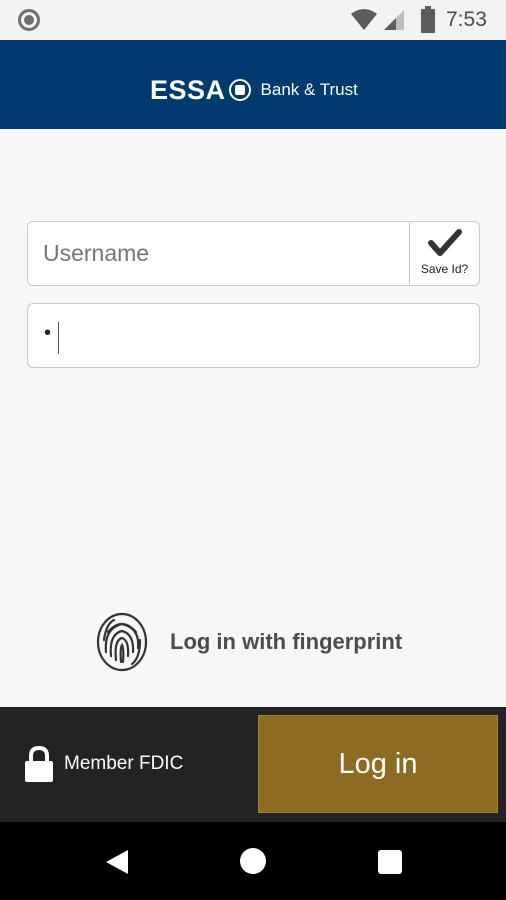 This screenshot has width=506, height=900. Describe the element at coordinates (466, 19) in the screenshot. I see `status-time: 7:53` at that location.